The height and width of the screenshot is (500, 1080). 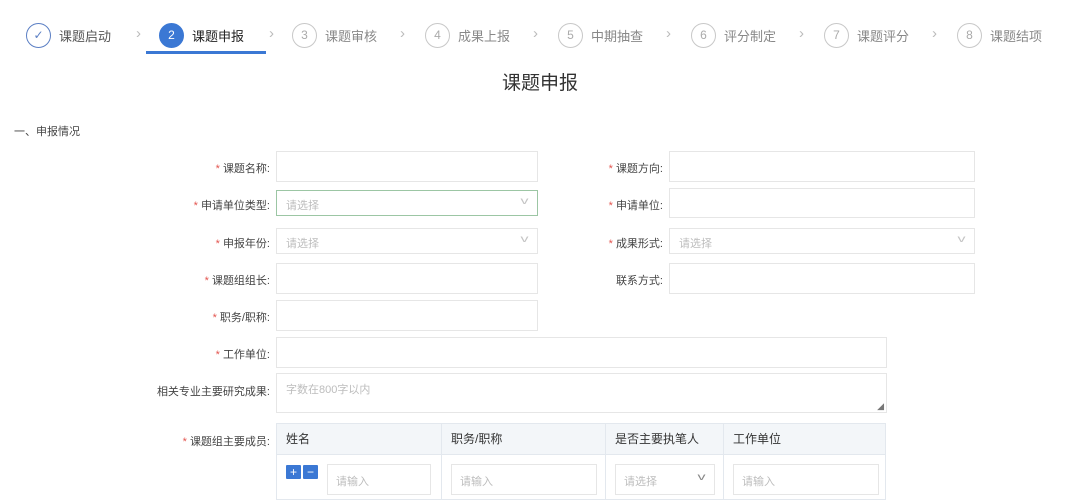 I want to click on step-number: 8, so click(x=969, y=35).